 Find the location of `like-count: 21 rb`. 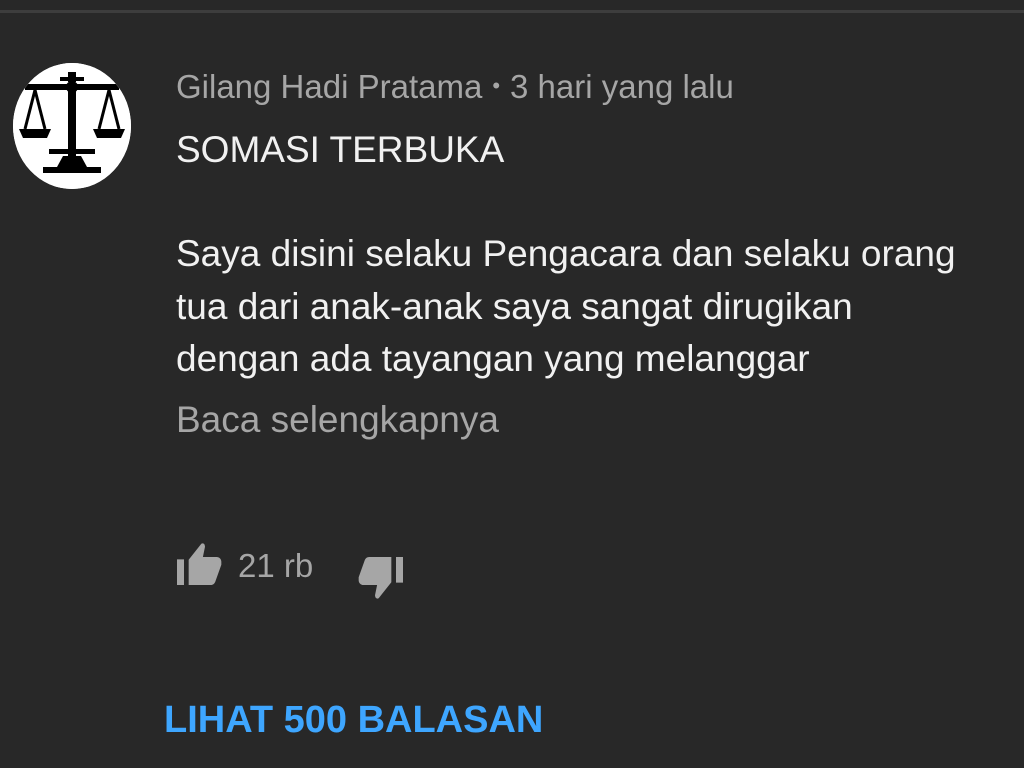

like-count: 21 rb is located at coordinates (276, 565).